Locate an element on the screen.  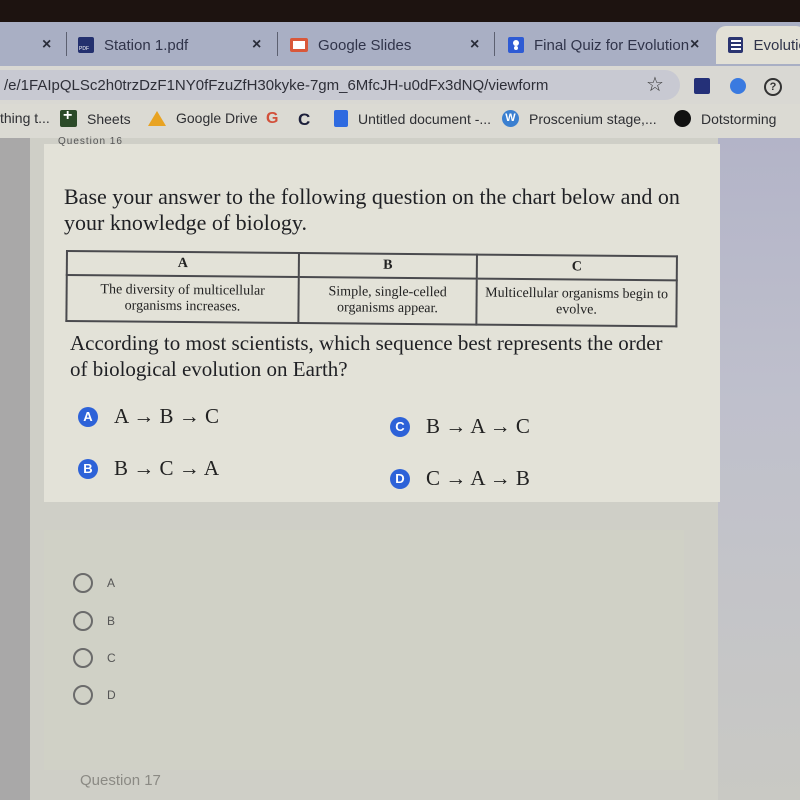
question-number-faded: Question 16 is located at coordinates (90, 141).